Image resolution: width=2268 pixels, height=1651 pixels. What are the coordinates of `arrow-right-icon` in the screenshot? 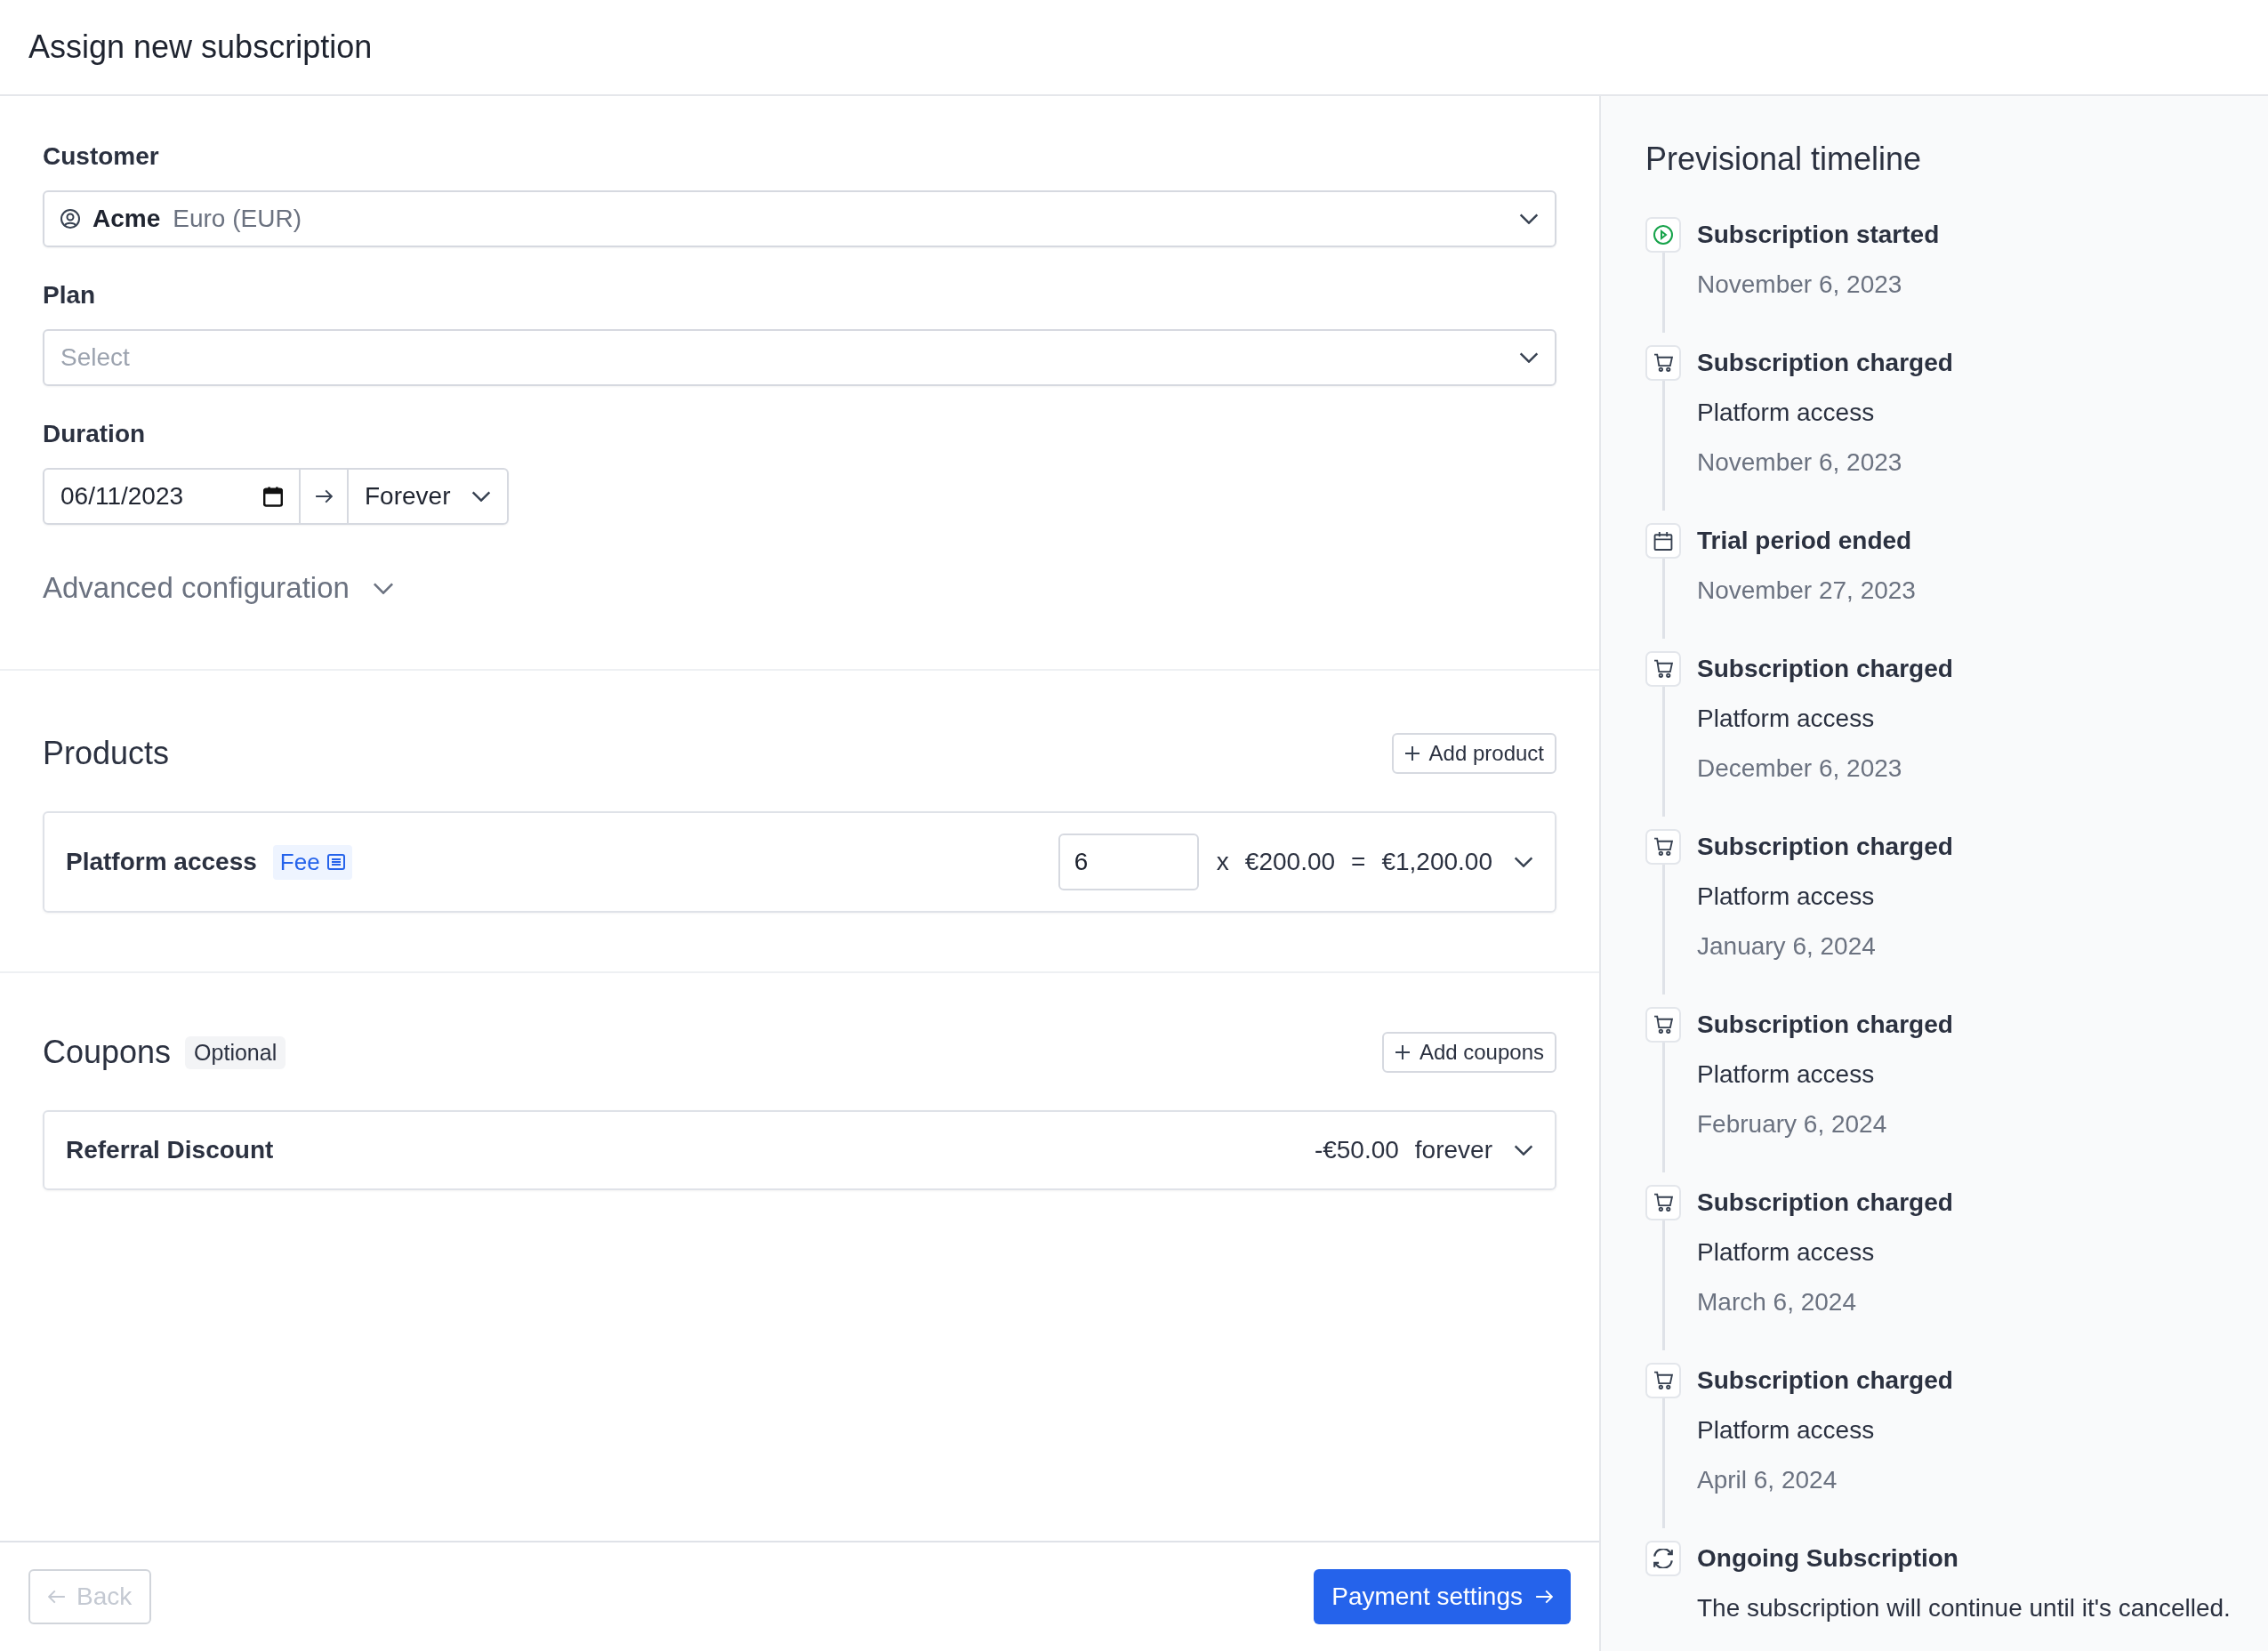 It's located at (1544, 1597).